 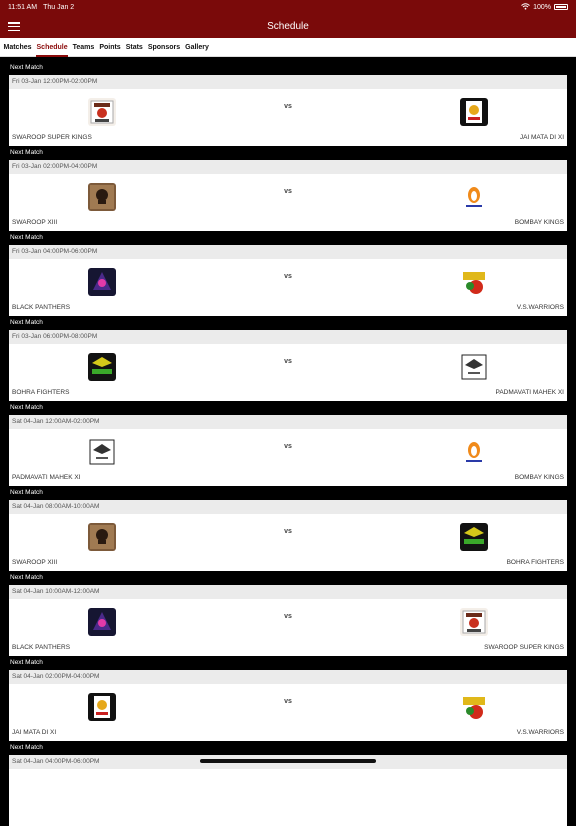 I want to click on match-body: vs BLACK PANTHERS SWAROOP SUPER KINGS, so click(x=288, y=627).